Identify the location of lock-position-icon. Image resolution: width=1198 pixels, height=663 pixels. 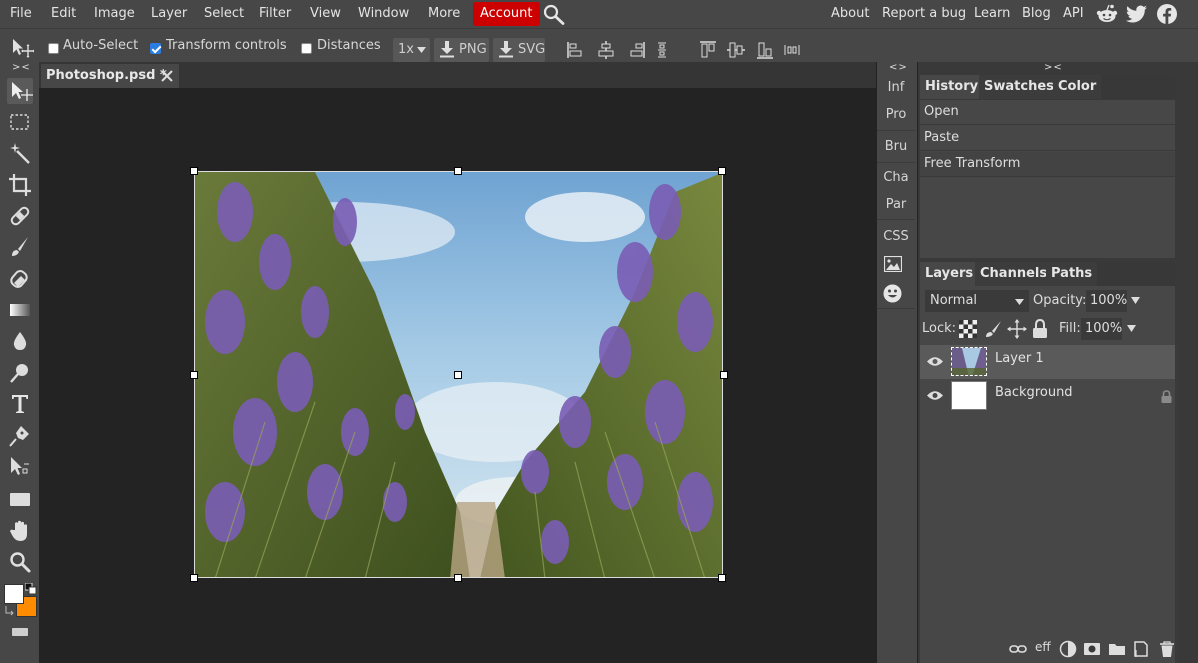
(1017, 329).